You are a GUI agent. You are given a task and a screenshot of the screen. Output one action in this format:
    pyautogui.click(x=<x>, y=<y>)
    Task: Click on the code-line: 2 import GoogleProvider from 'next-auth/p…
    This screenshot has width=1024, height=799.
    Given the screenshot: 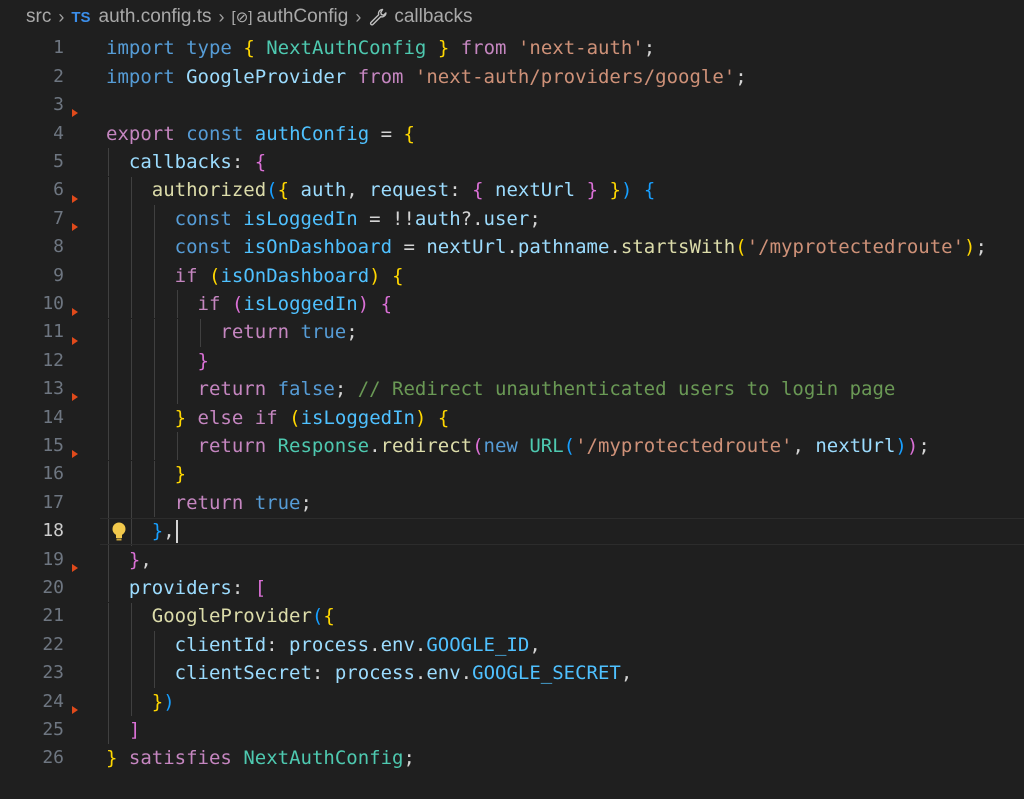 What is the action you would take?
    pyautogui.click(x=512, y=77)
    